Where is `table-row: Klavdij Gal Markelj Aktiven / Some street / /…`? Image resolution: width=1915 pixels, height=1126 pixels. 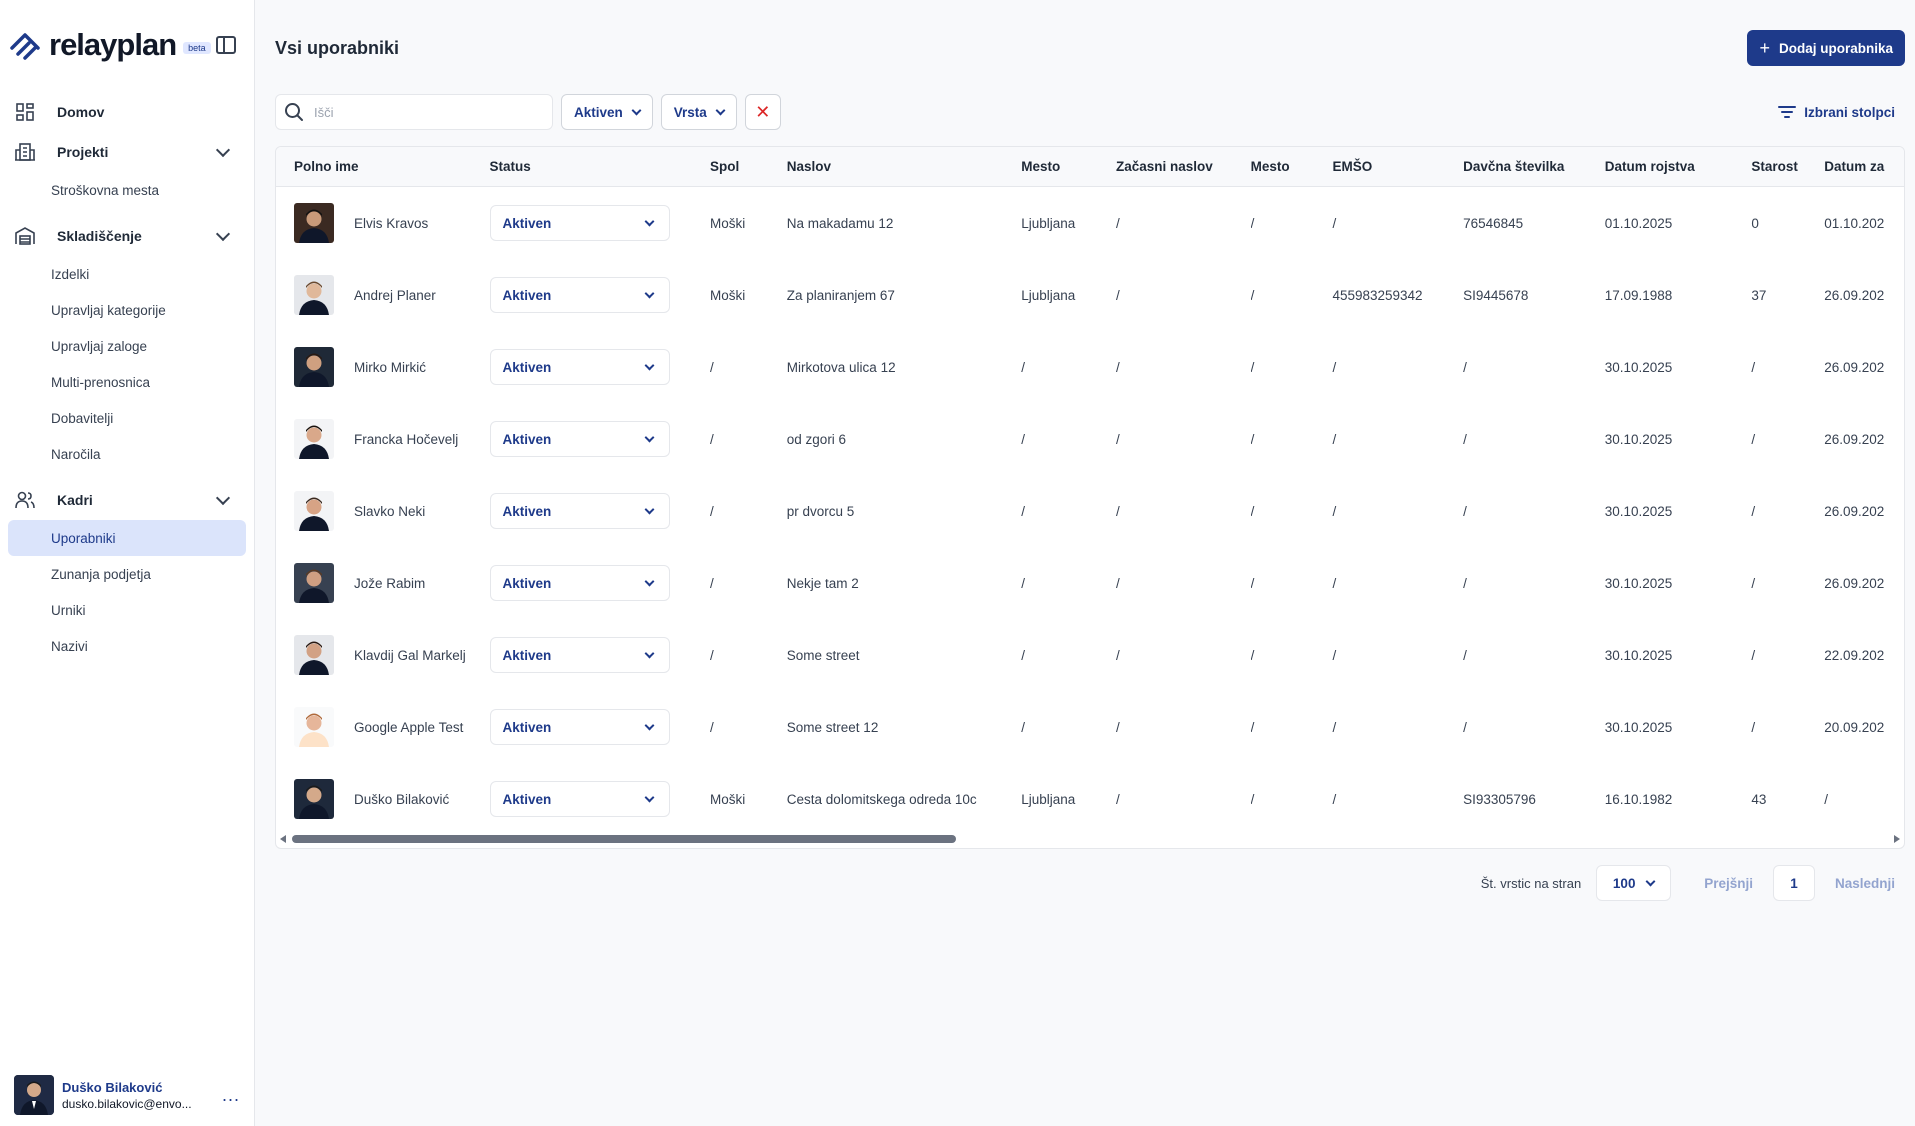
table-row: Klavdij Gal Markelj Aktiven / Some street / /… is located at coordinates (1090, 655).